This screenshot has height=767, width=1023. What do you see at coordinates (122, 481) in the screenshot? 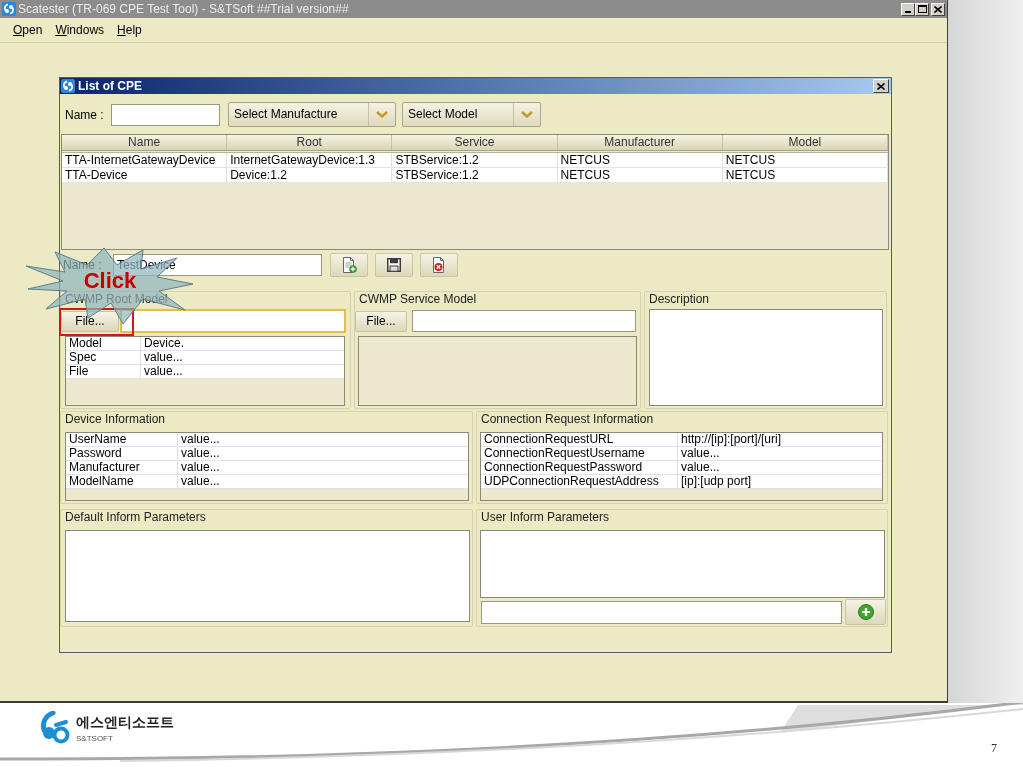
I see `property-name: ModelName` at bounding box center [122, 481].